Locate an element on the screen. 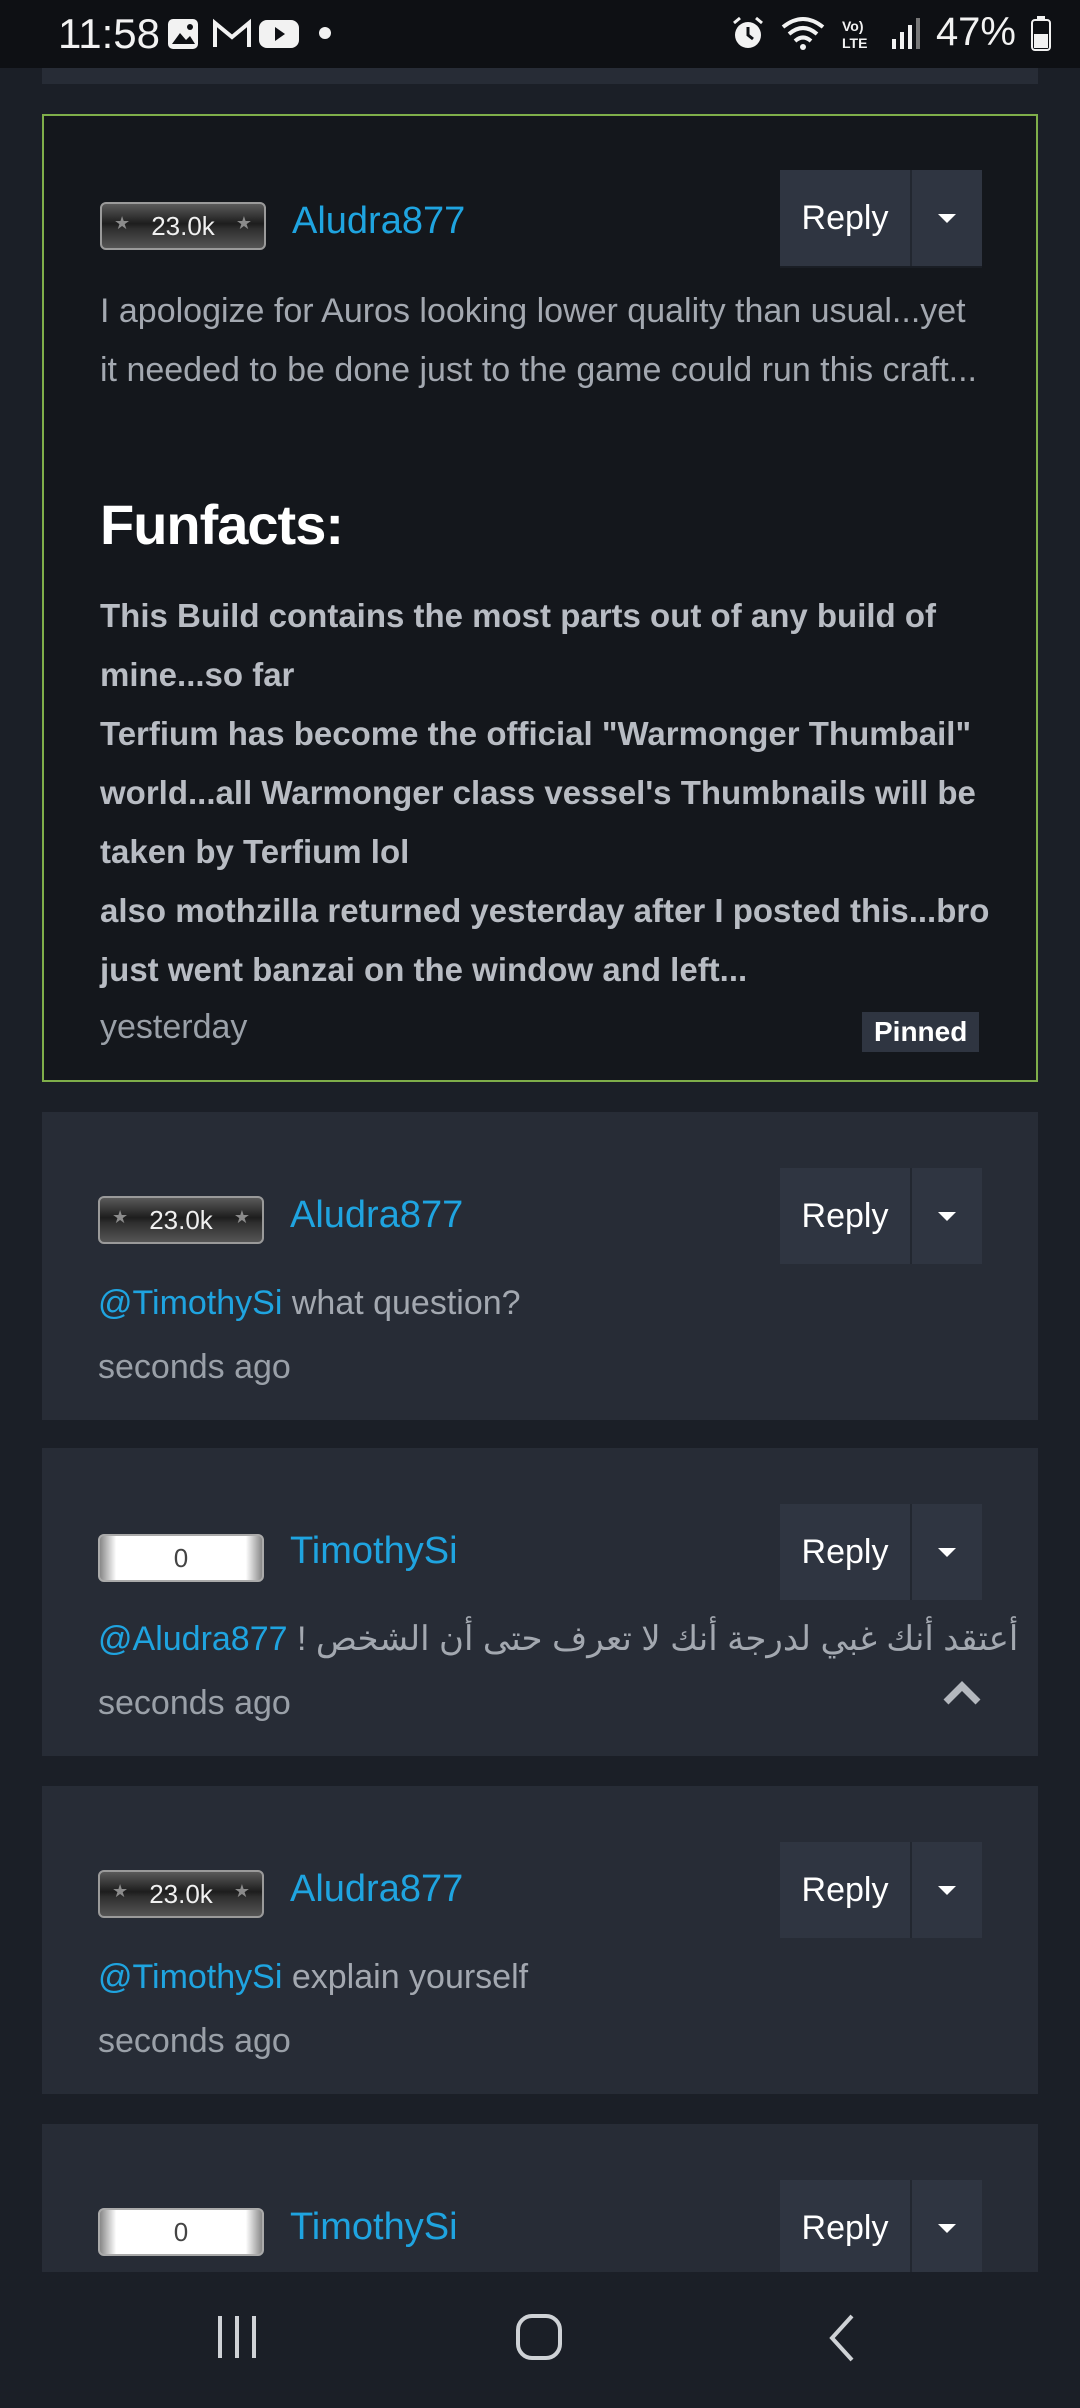  gmail-icon is located at coordinates (232, 32).